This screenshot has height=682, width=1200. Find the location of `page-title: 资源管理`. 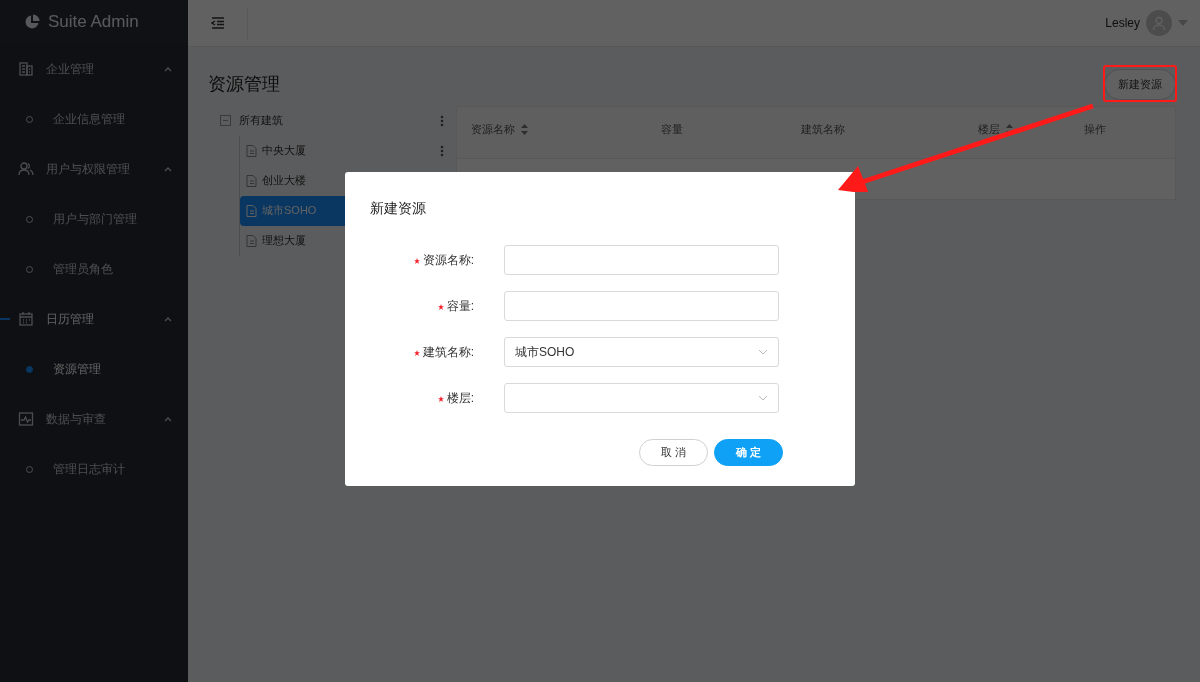

page-title: 资源管理 is located at coordinates (244, 84).